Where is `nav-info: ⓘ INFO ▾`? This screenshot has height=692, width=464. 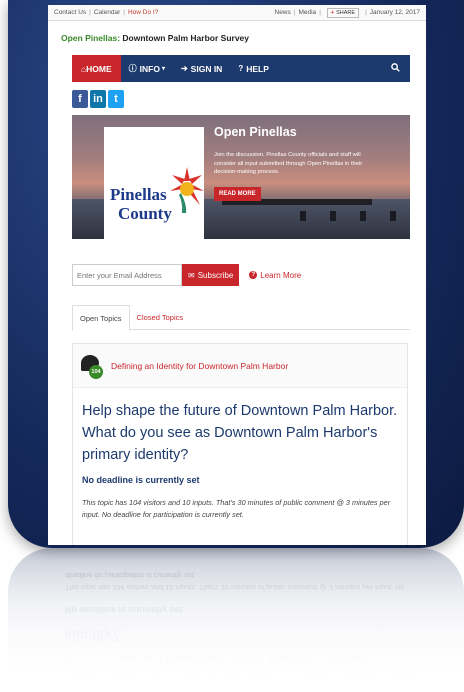 nav-info: ⓘ INFO ▾ is located at coordinates (147, 68).